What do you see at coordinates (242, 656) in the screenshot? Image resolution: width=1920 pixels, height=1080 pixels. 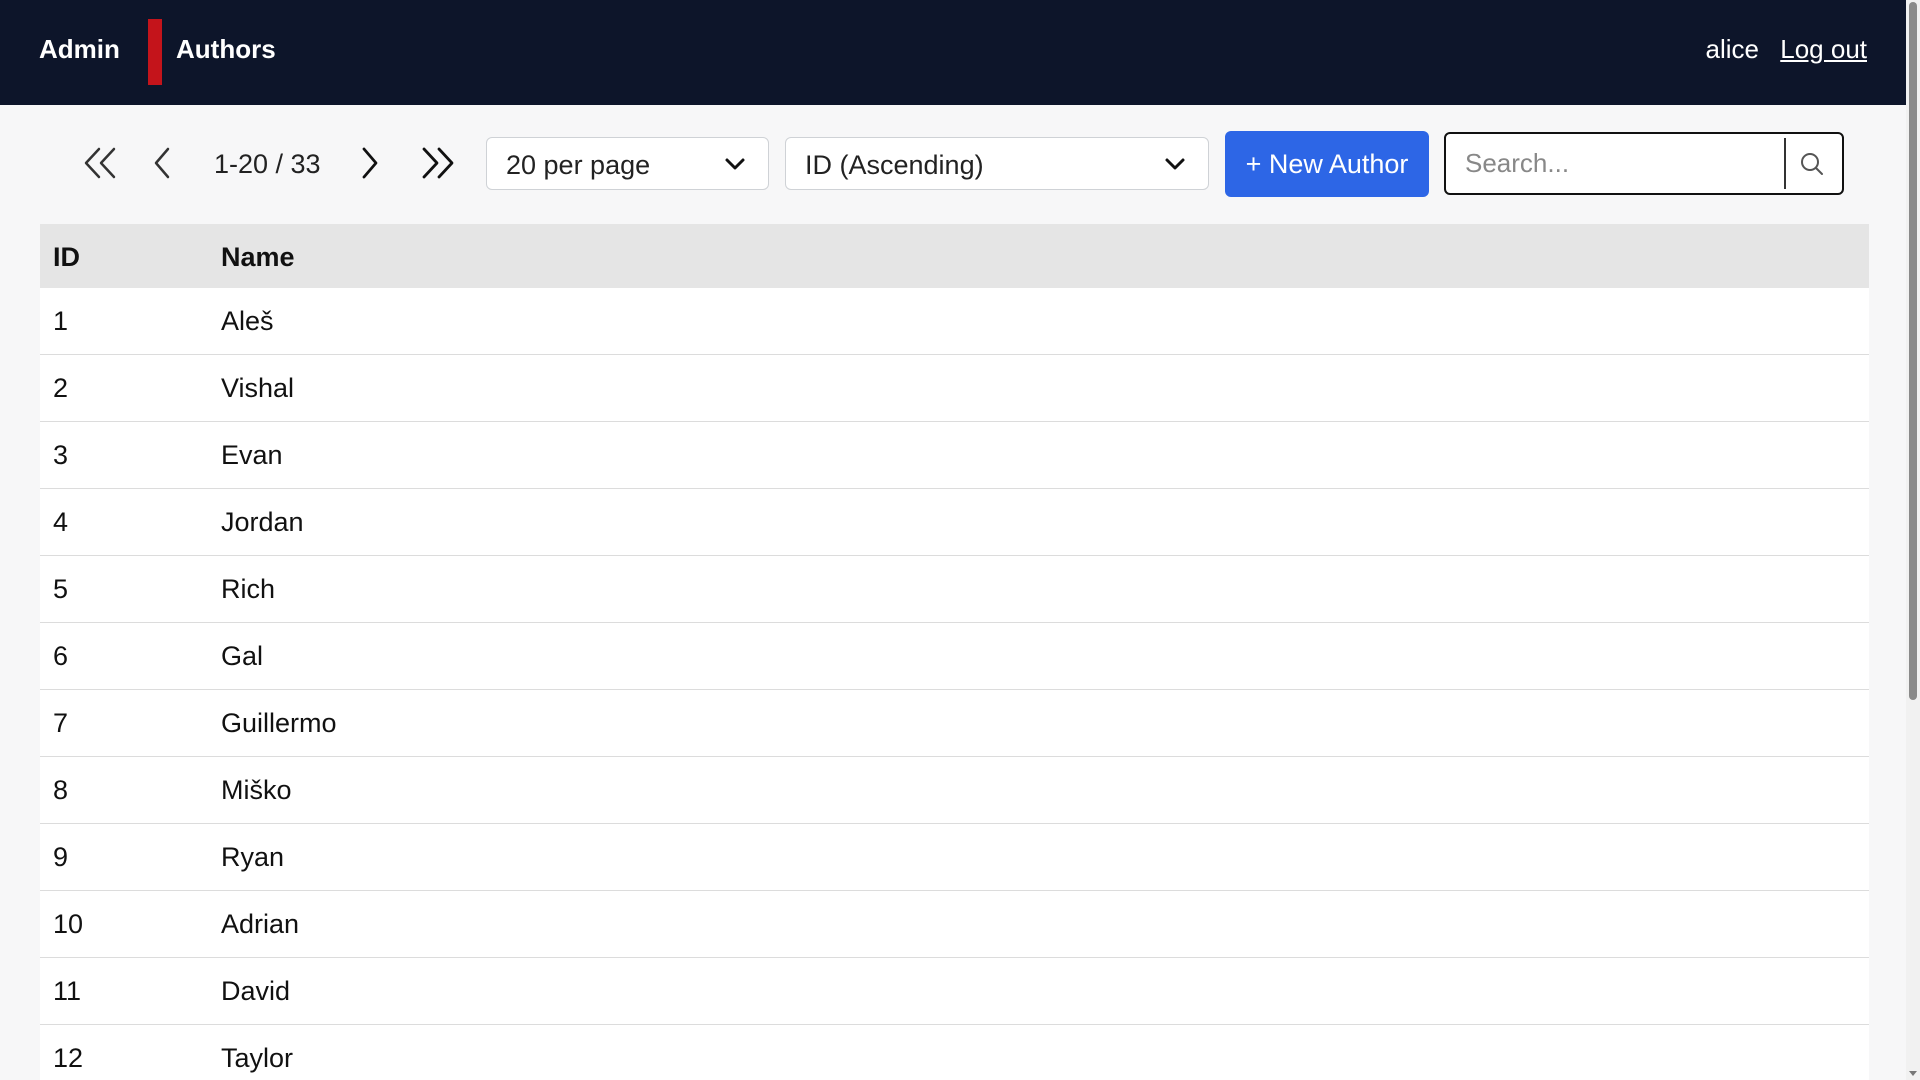 I see `author-name-cell: Gal` at bounding box center [242, 656].